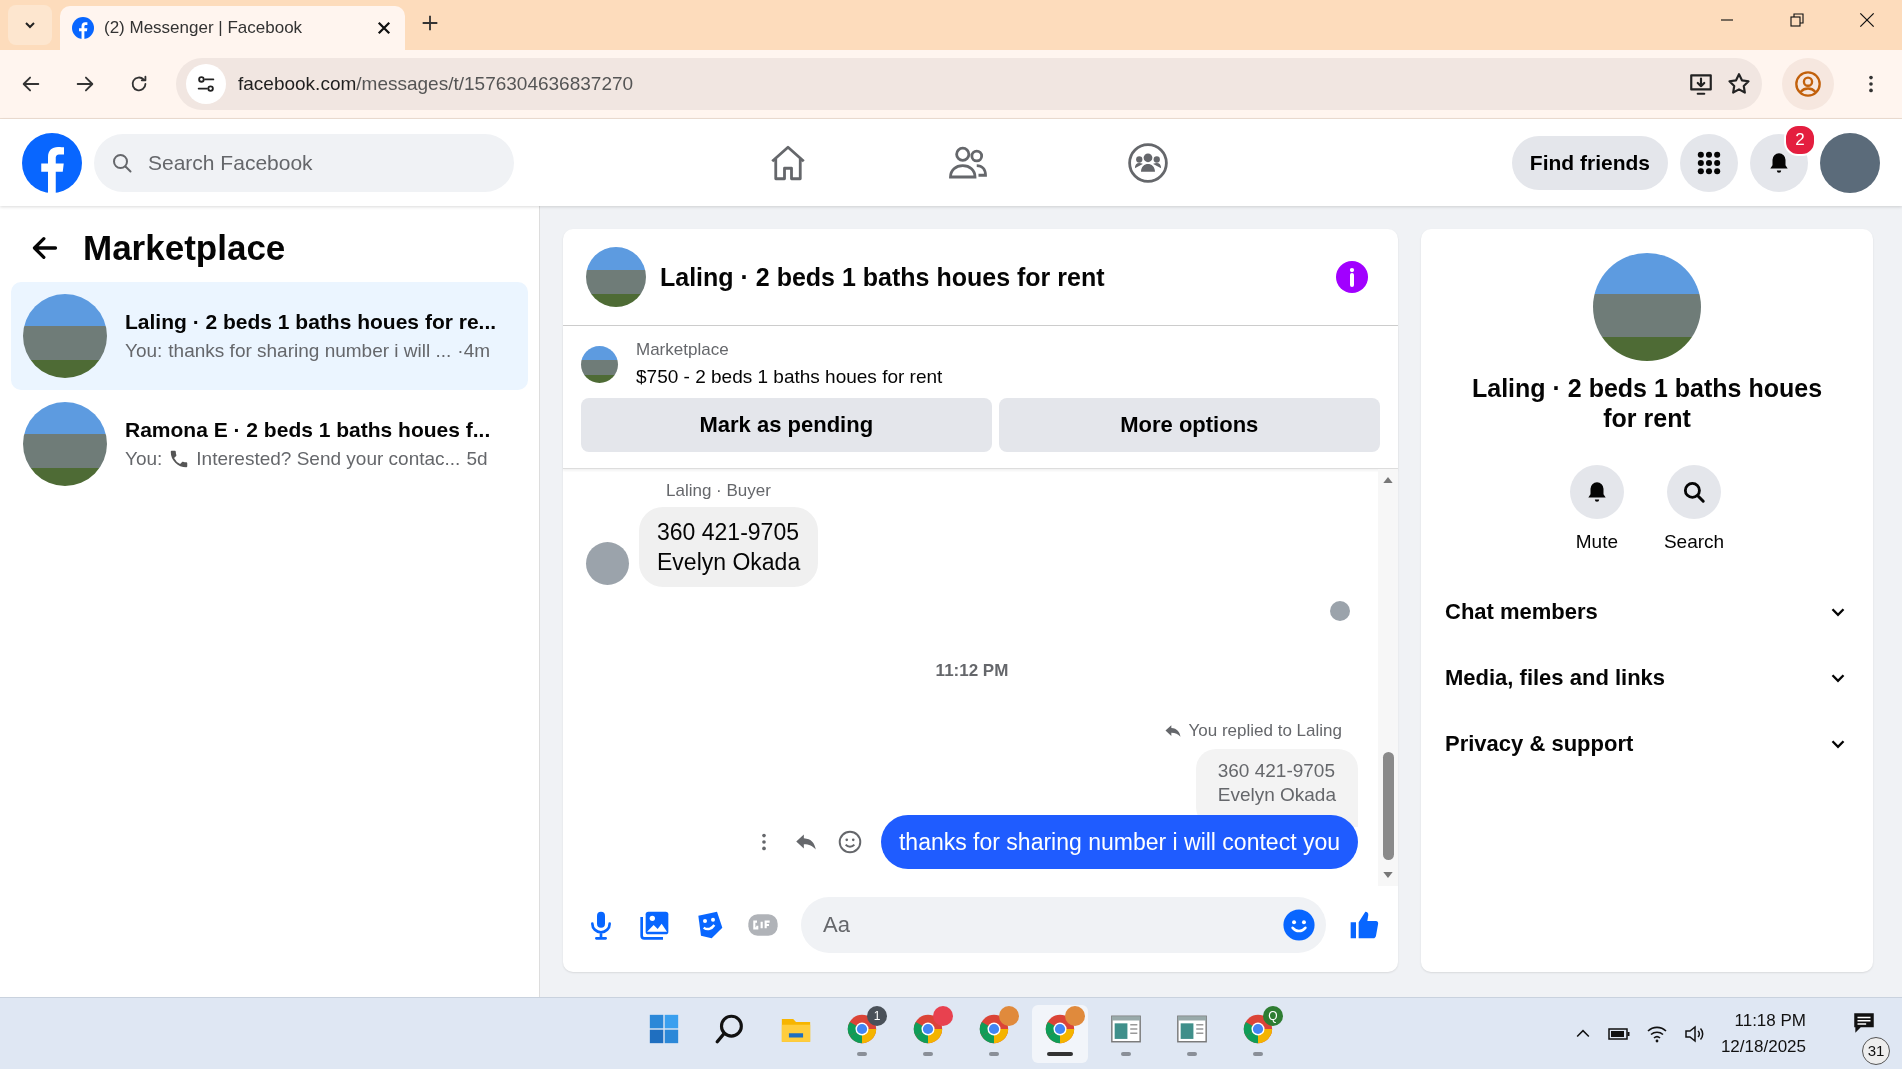 The image size is (1902, 1069). What do you see at coordinates (1063, 925) in the screenshot?
I see `message-input: Aa` at bounding box center [1063, 925].